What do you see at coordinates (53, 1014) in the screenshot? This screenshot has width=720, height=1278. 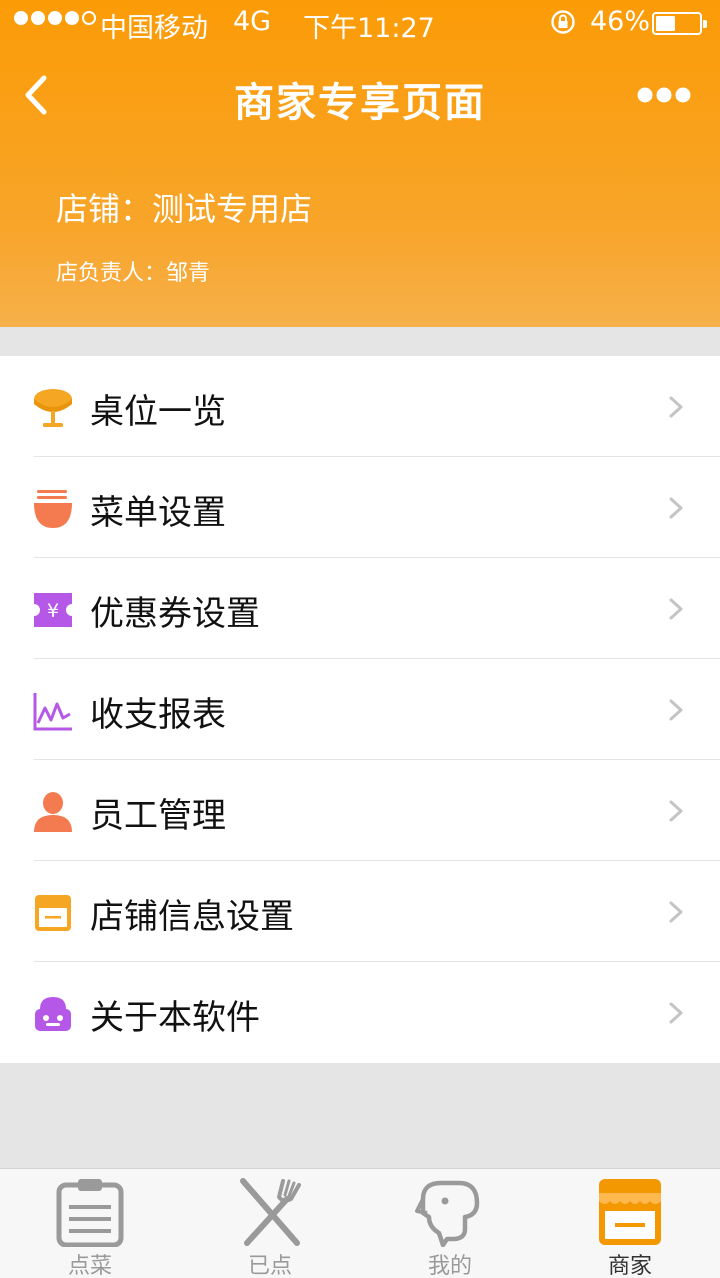 I see `robot-icon` at bounding box center [53, 1014].